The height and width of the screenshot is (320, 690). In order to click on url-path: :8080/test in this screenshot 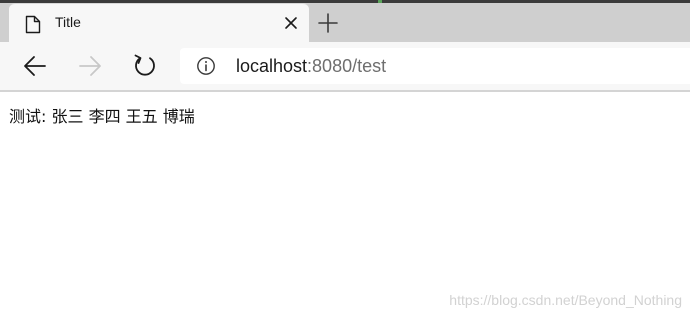, I will do `click(347, 66)`.